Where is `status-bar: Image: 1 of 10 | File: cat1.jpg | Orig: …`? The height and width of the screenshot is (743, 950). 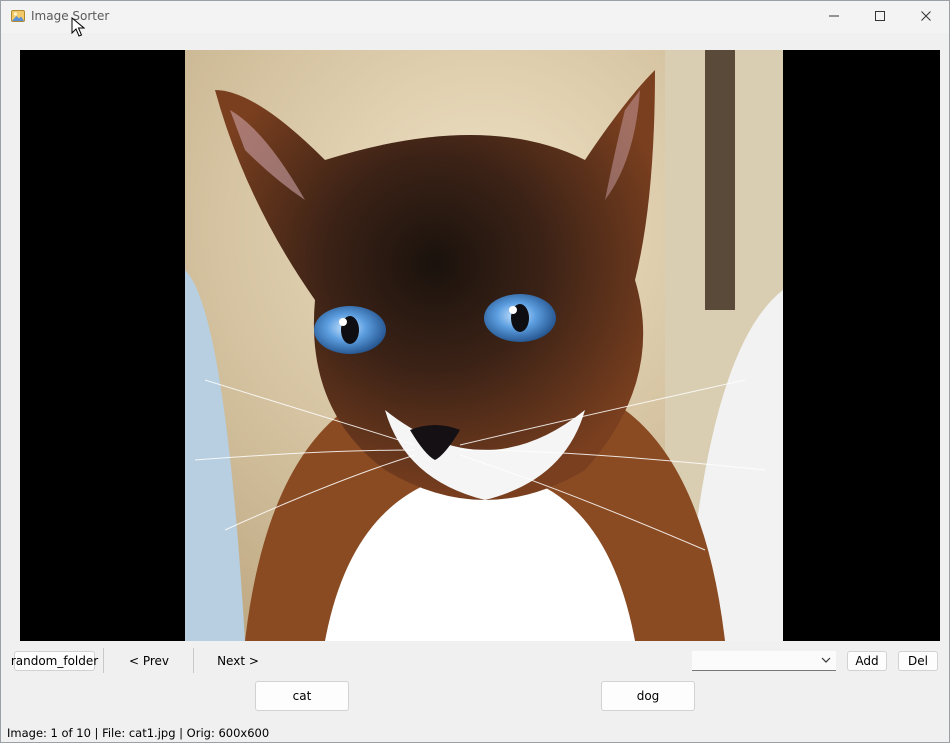
status-bar: Image: 1 of 10 | File: cat1.jpg | Orig: … is located at coordinates (138, 733).